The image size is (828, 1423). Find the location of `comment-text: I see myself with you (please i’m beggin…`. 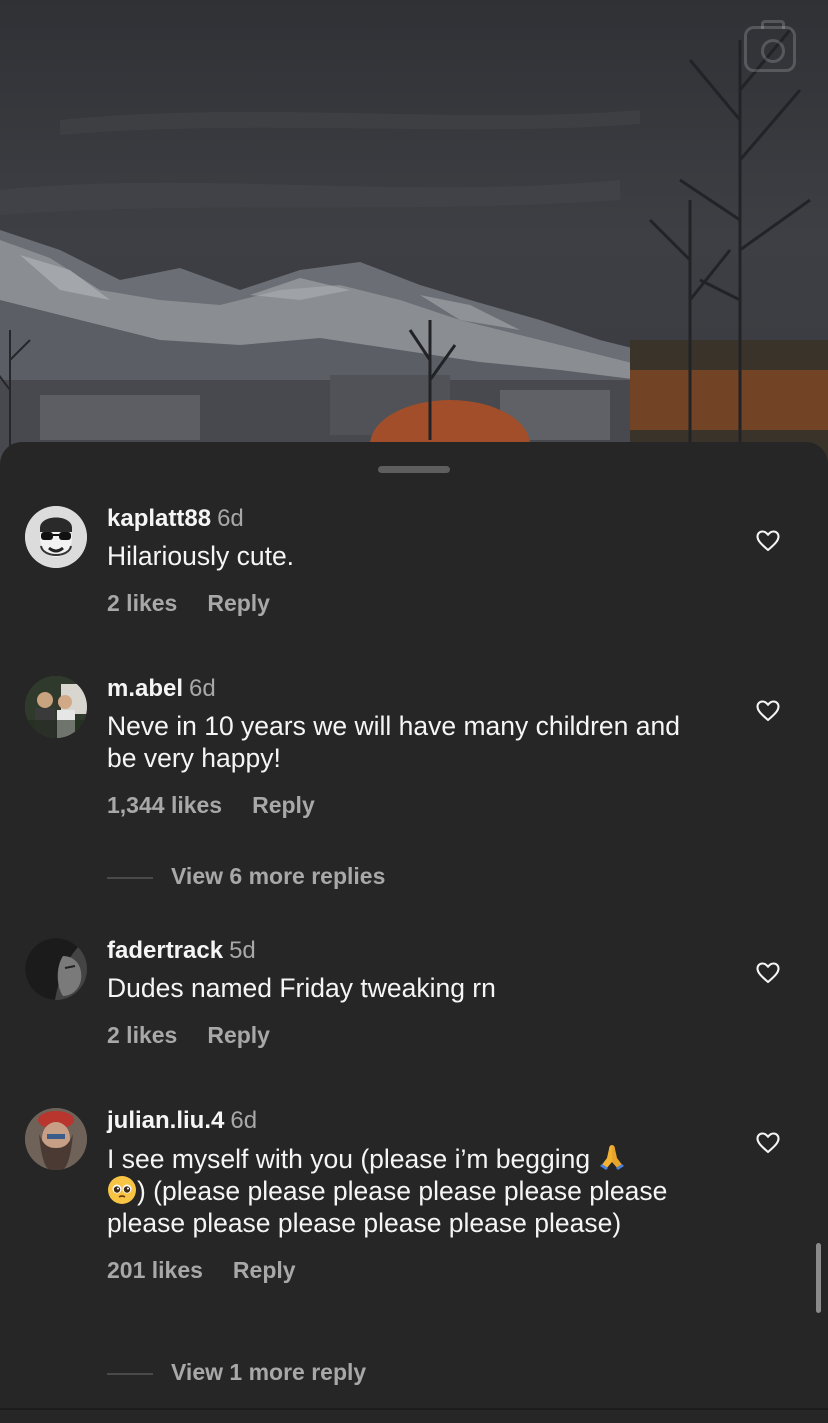

comment-text: I see myself with you (please i’m beggin… is located at coordinates (397, 1190).